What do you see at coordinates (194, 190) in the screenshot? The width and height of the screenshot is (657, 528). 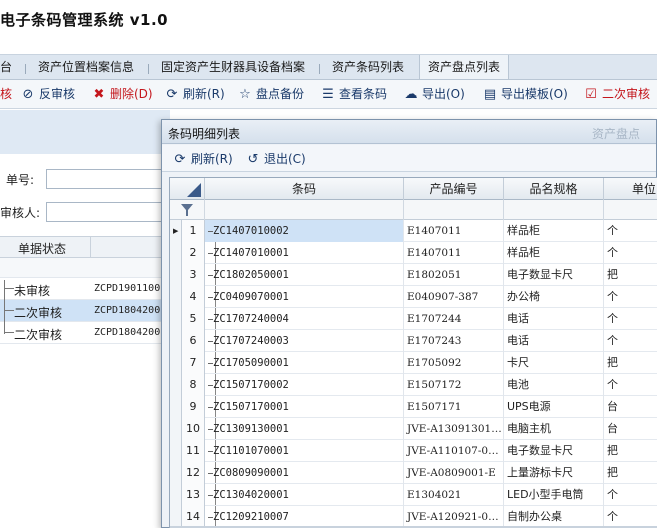 I see `corner-triangle-icon` at bounding box center [194, 190].